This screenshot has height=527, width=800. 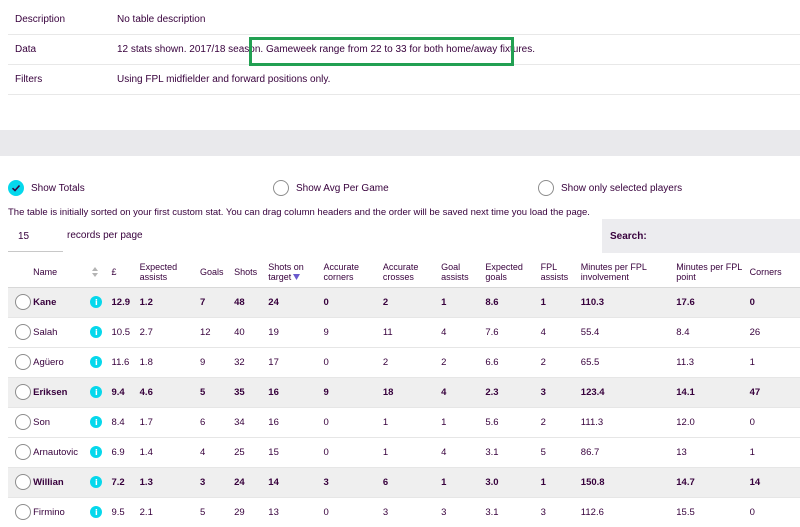 What do you see at coordinates (701, 236) in the screenshot?
I see `search-input: Search:` at bounding box center [701, 236].